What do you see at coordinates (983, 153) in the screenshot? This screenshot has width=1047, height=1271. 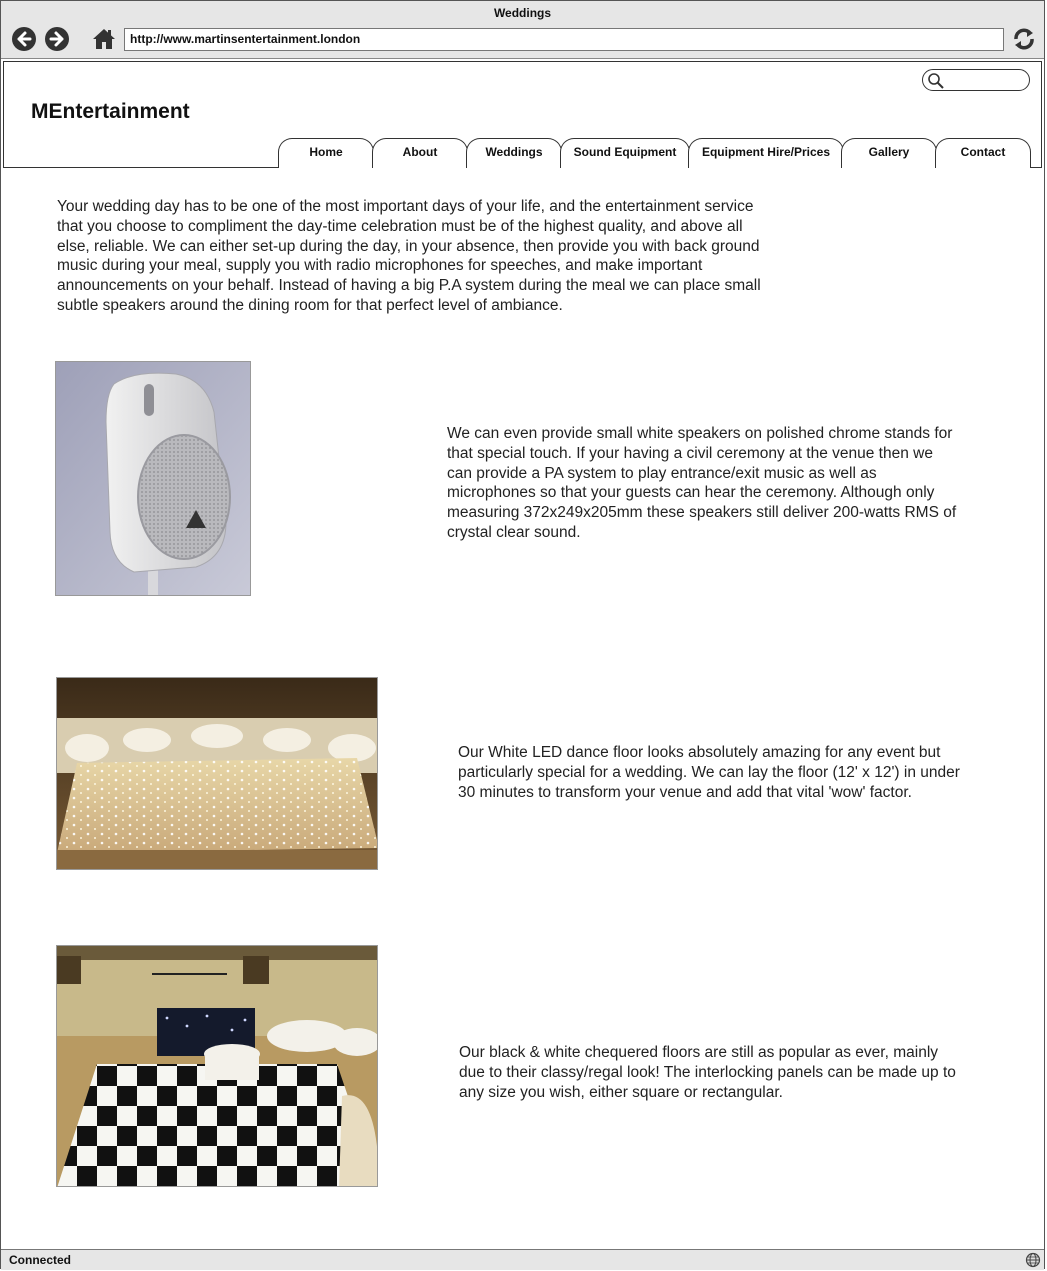 I see `nav-tab-contact: Contact` at bounding box center [983, 153].